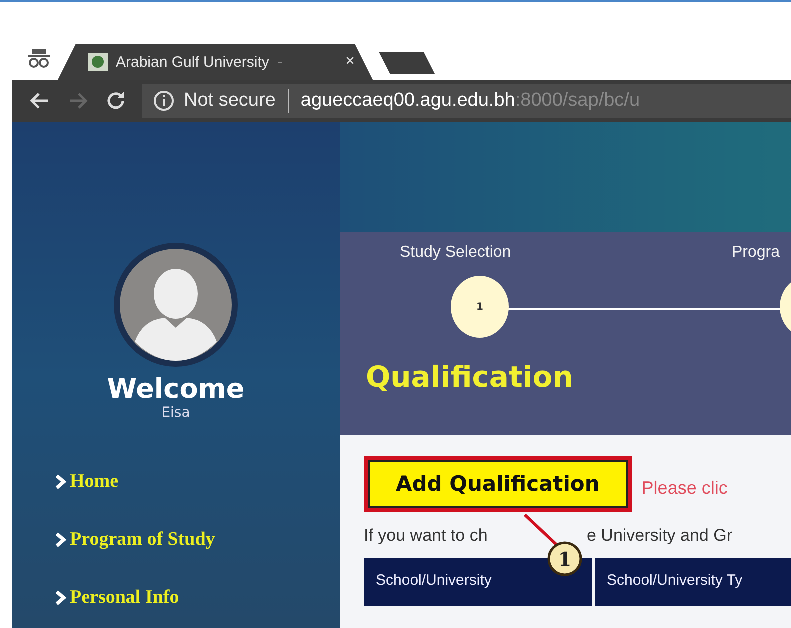 The height and width of the screenshot is (628, 791). What do you see at coordinates (685, 488) in the screenshot?
I see `hint-text: Please clic` at bounding box center [685, 488].